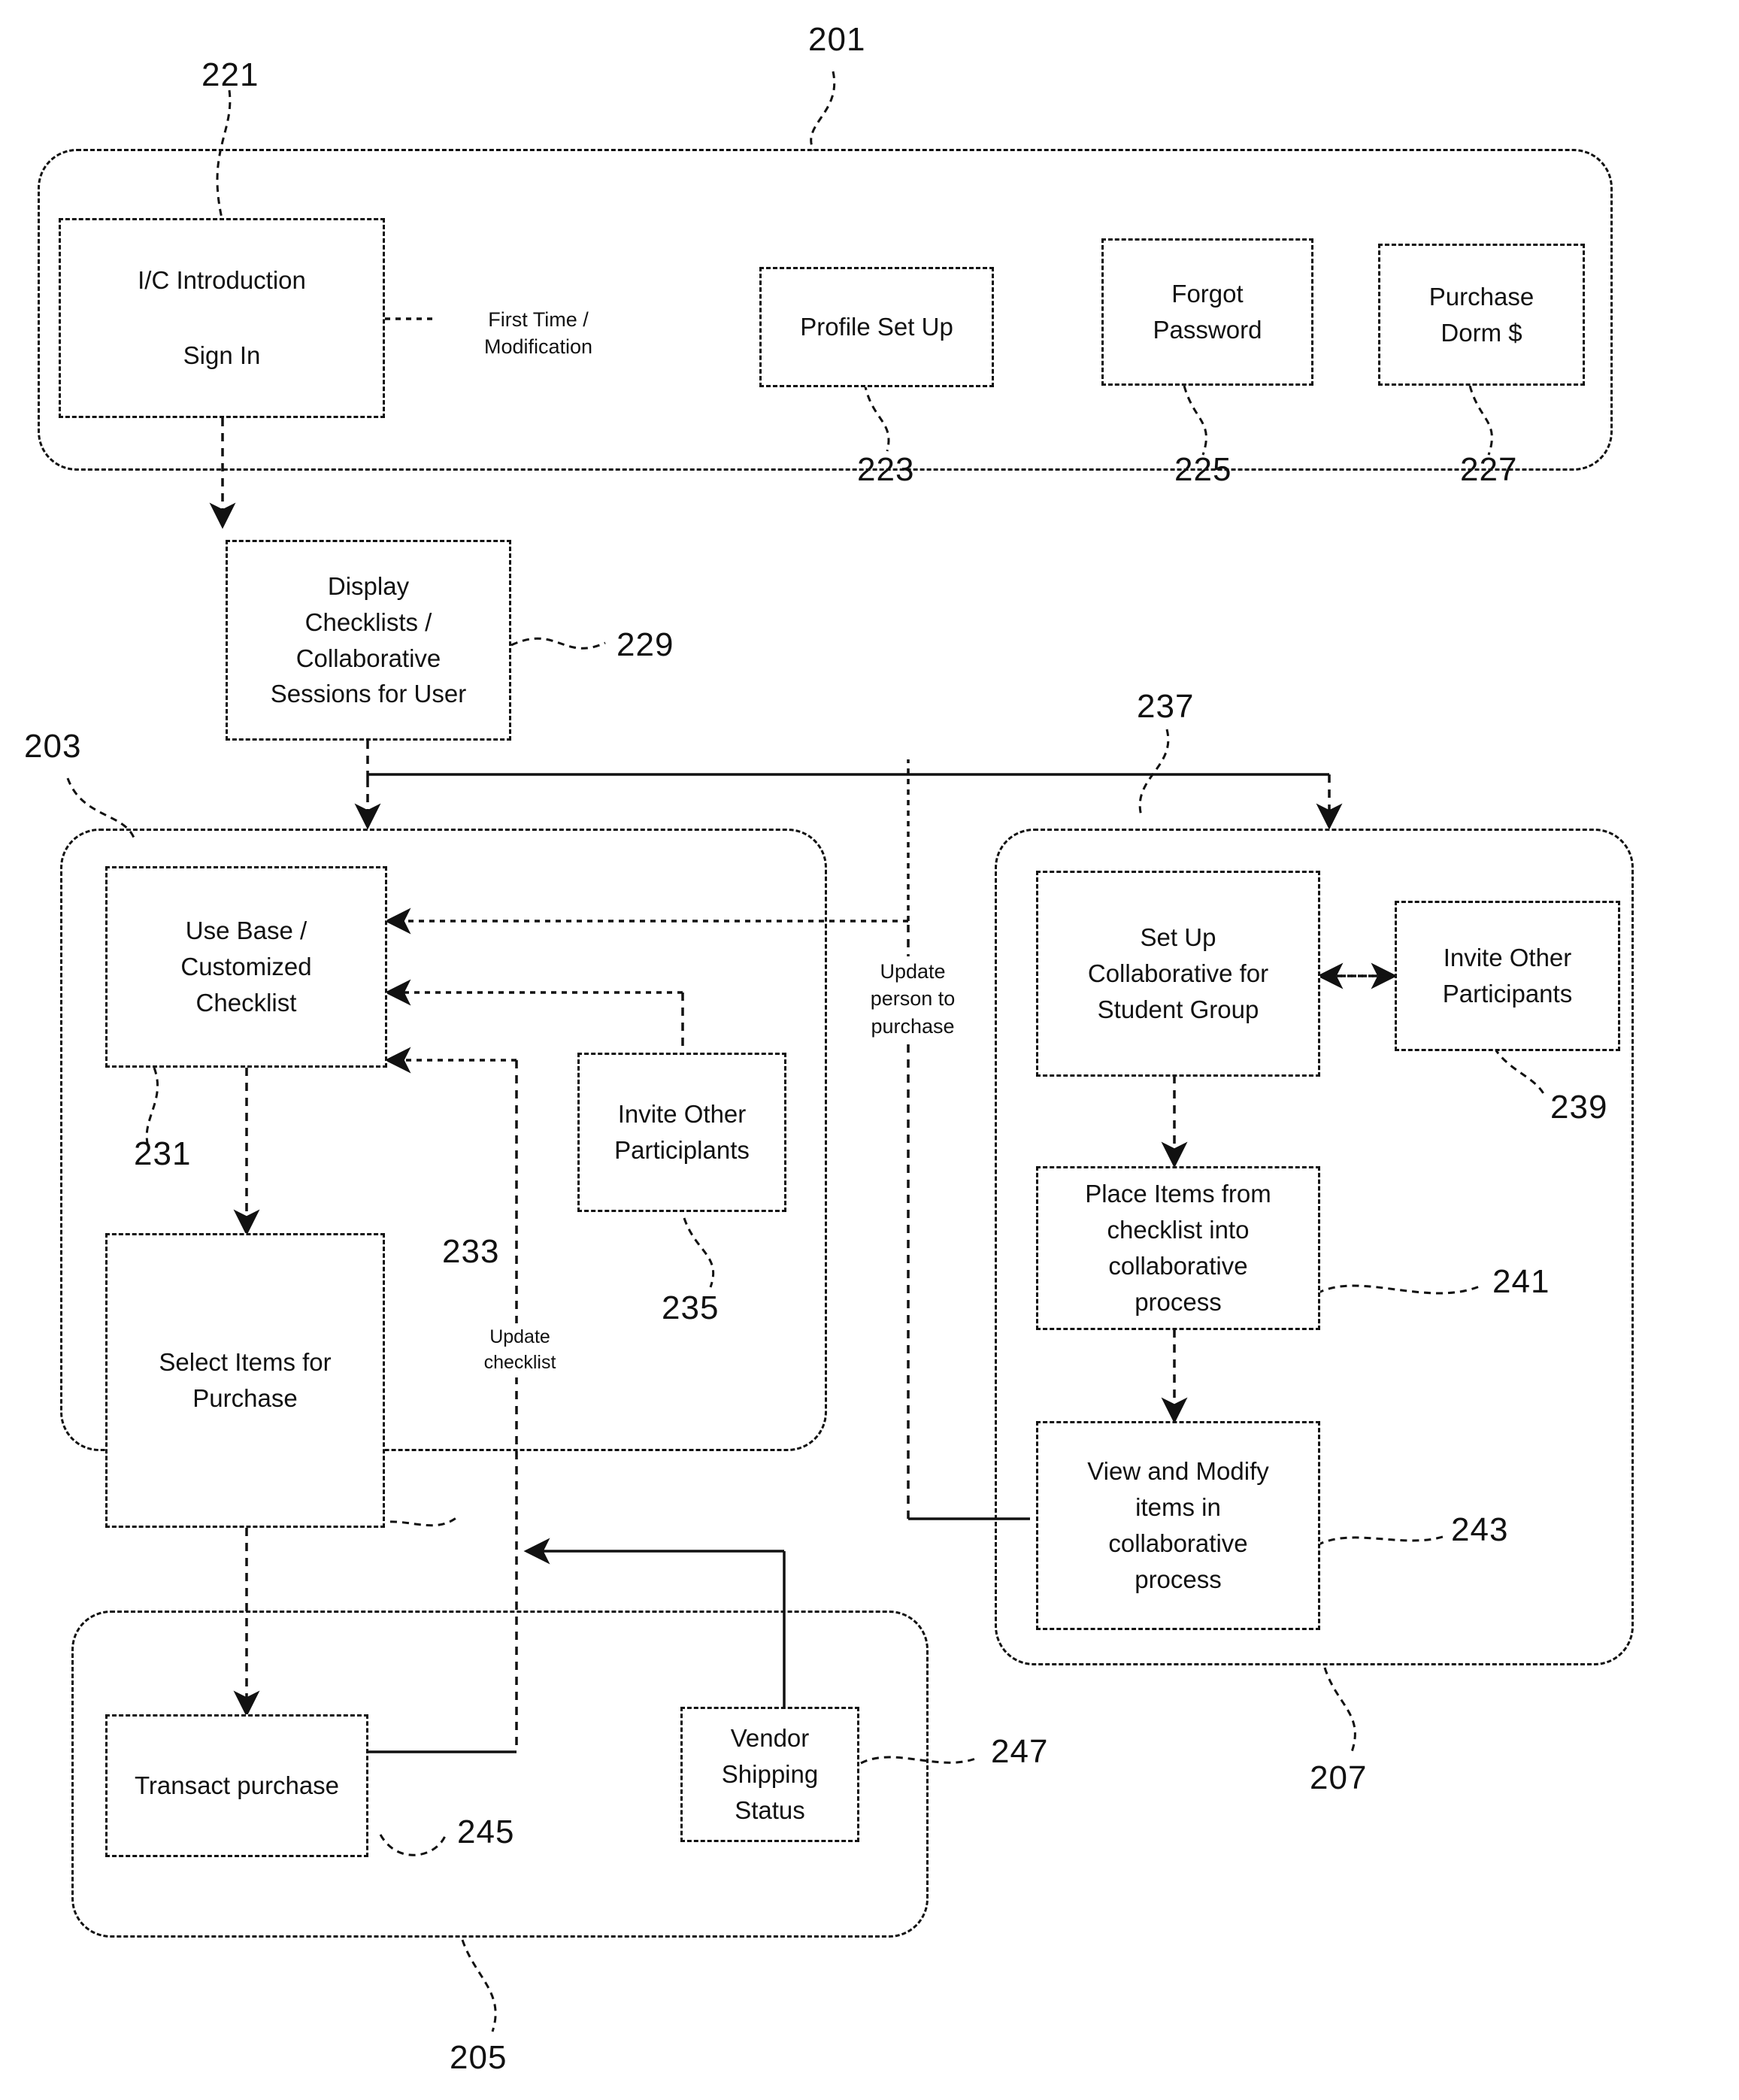  What do you see at coordinates (1521, 1281) in the screenshot?
I see `ref-241: 241` at bounding box center [1521, 1281].